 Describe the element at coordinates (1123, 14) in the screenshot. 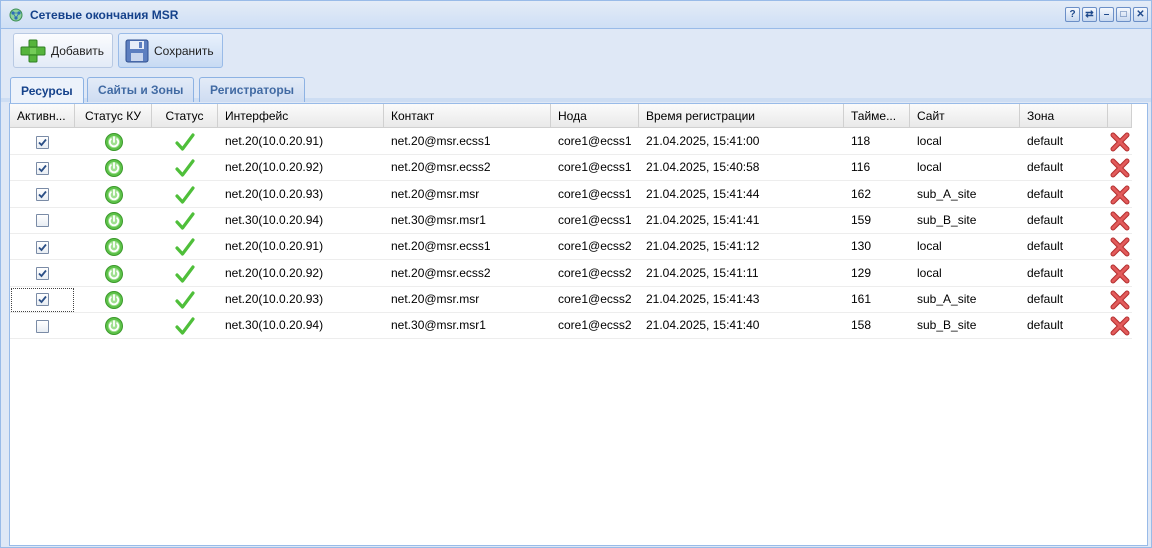

I see `maximize-icon: □` at that location.